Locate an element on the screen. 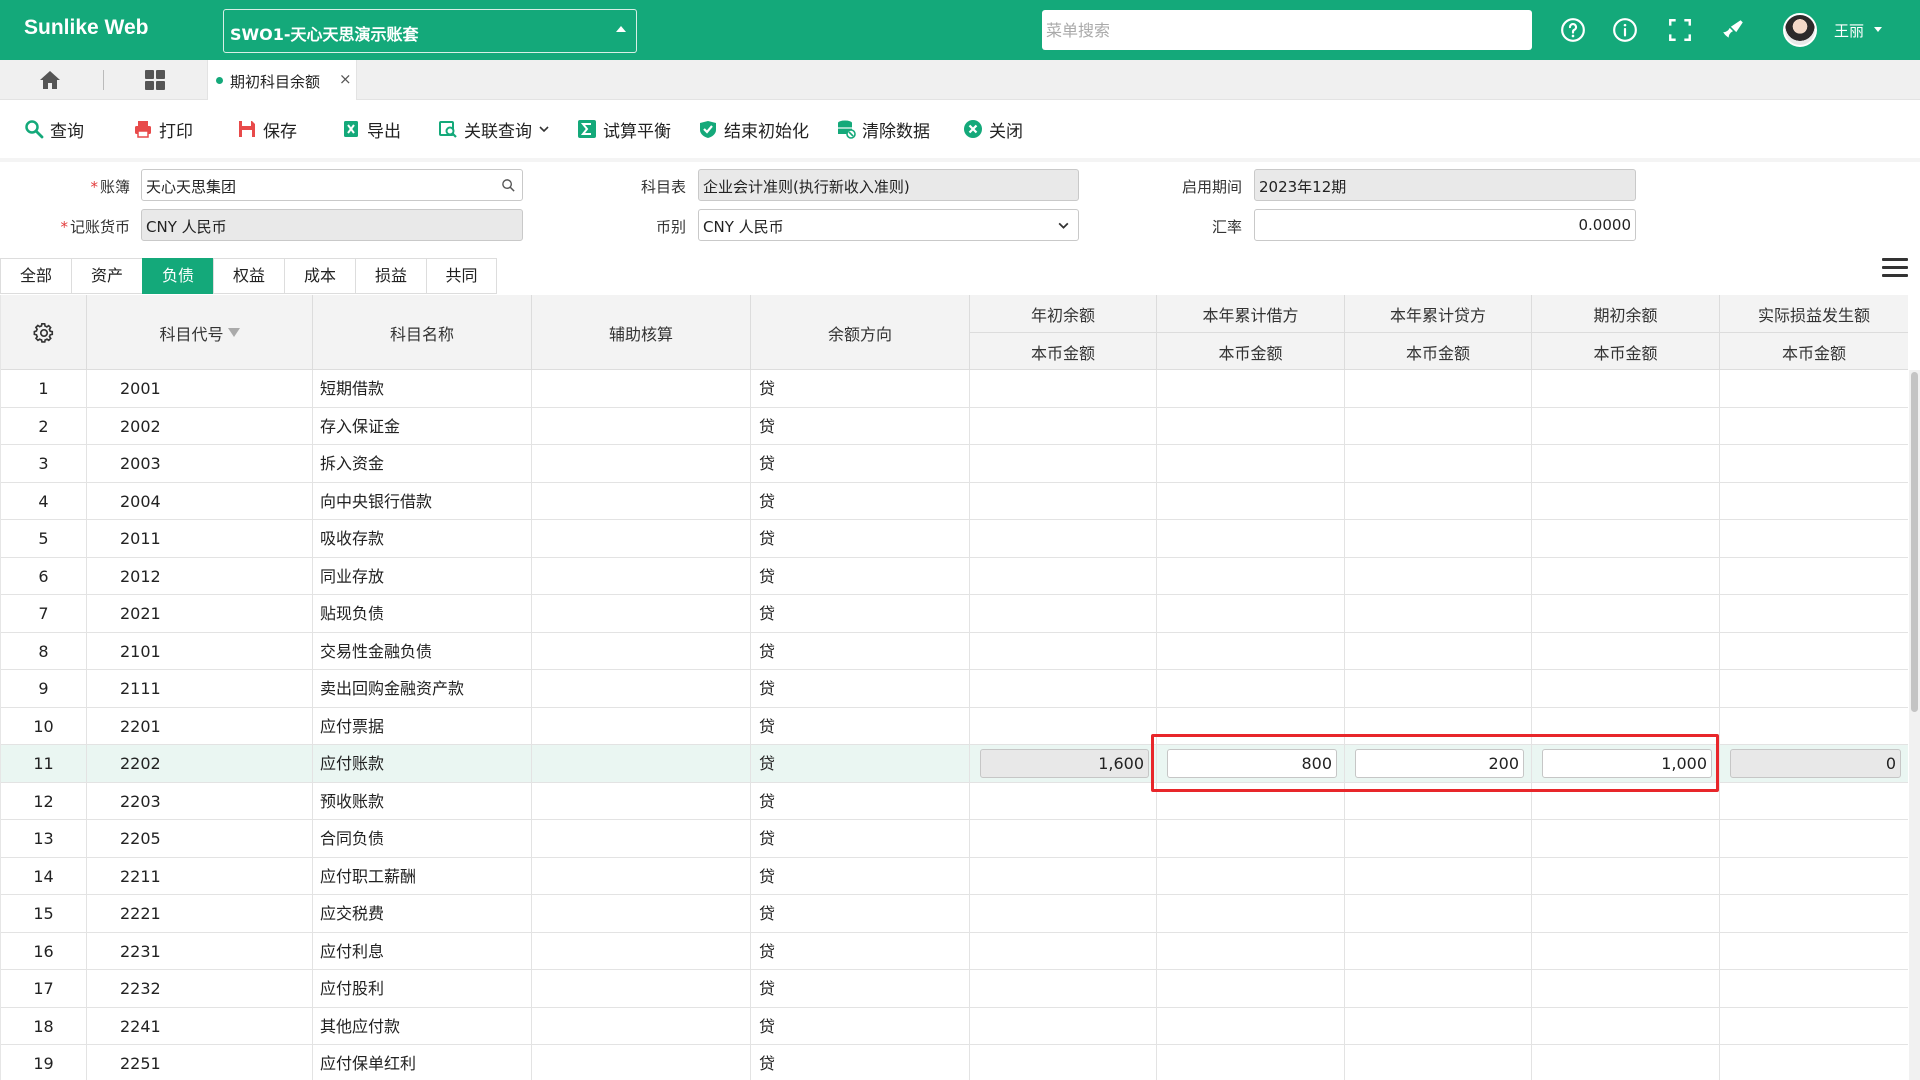  home-icon is located at coordinates (50, 80).